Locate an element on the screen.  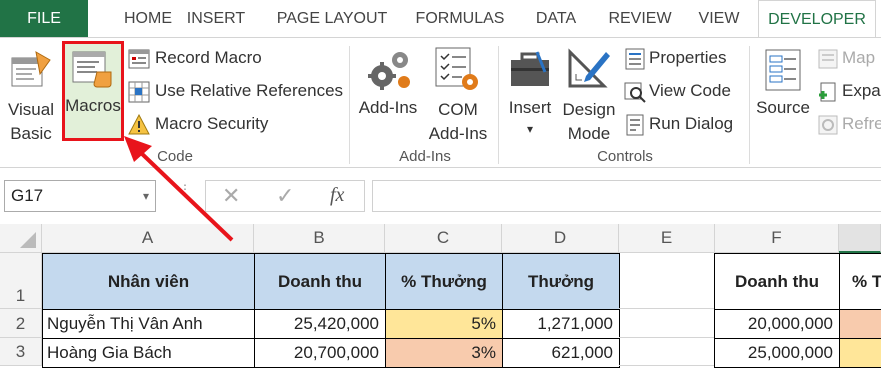
com-add-ins-button: COM Add-Ins is located at coordinates (458, 94).